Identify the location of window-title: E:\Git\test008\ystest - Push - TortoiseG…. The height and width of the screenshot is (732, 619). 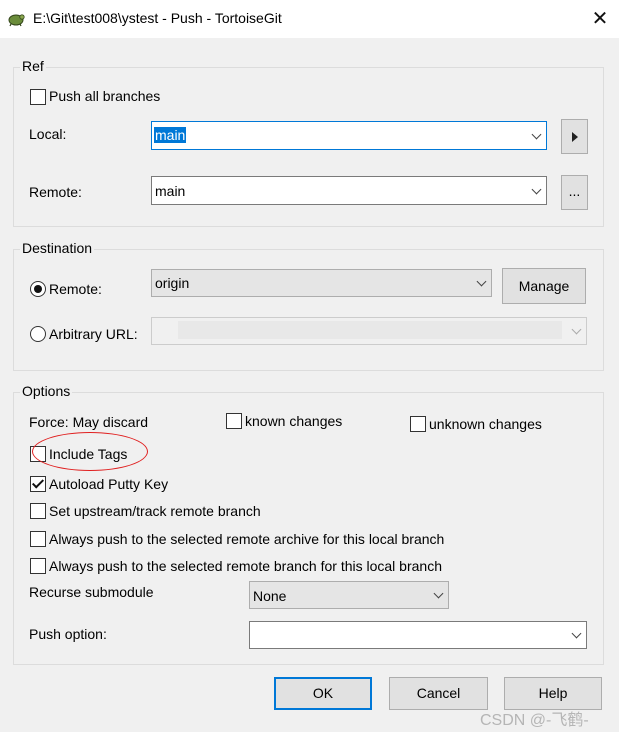
(157, 18).